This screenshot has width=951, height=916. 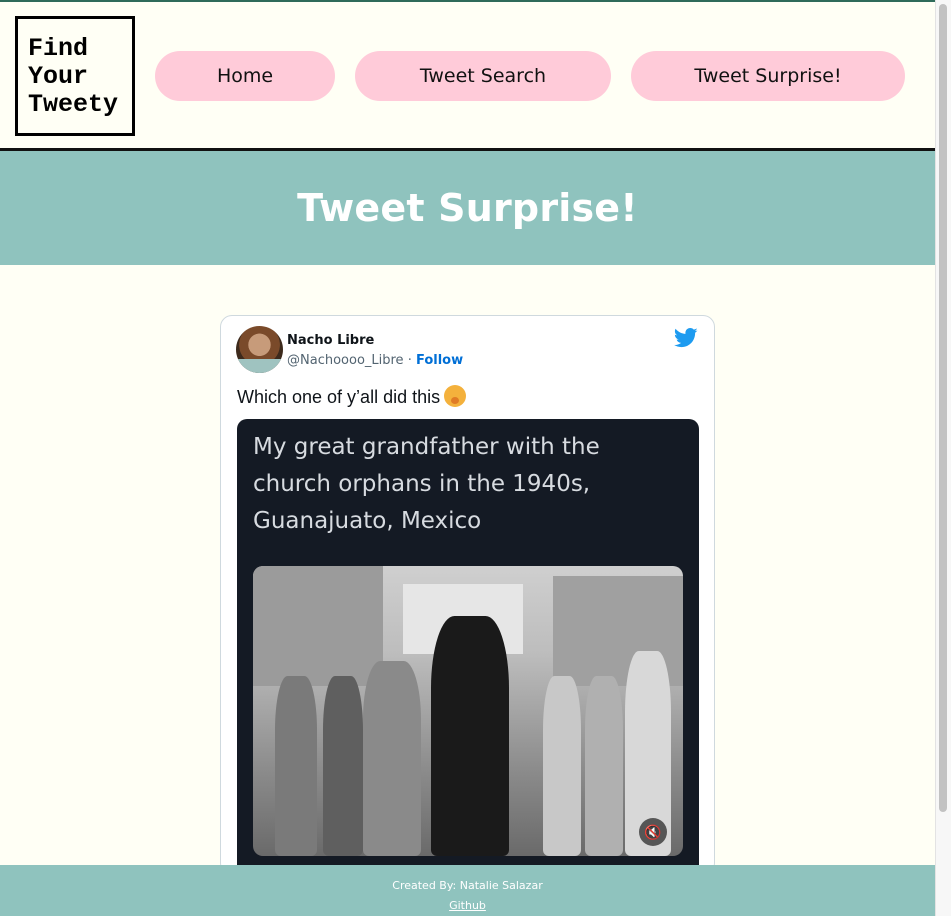 I want to click on tweet-text: Which one of y’all did this, so click(x=352, y=396).